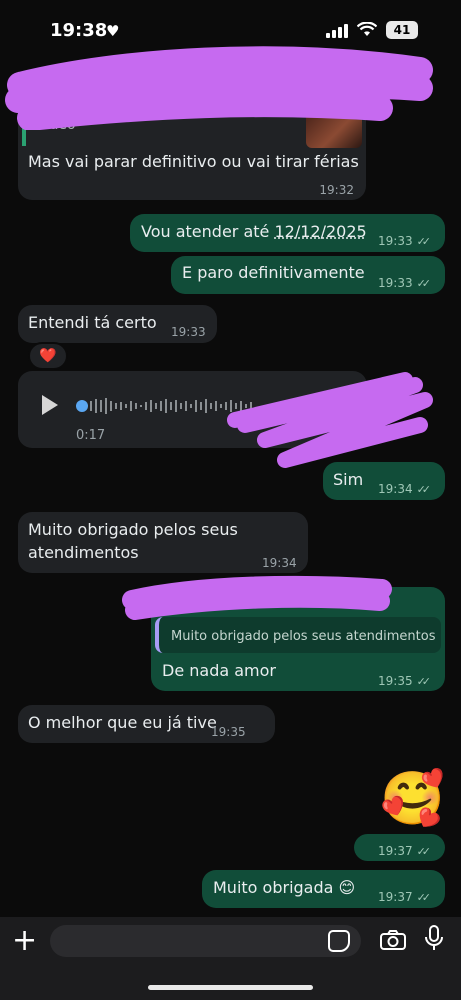 This screenshot has height=1000, width=461. Describe the element at coordinates (188, 332) in the screenshot. I see `message-time: 19:33` at that location.